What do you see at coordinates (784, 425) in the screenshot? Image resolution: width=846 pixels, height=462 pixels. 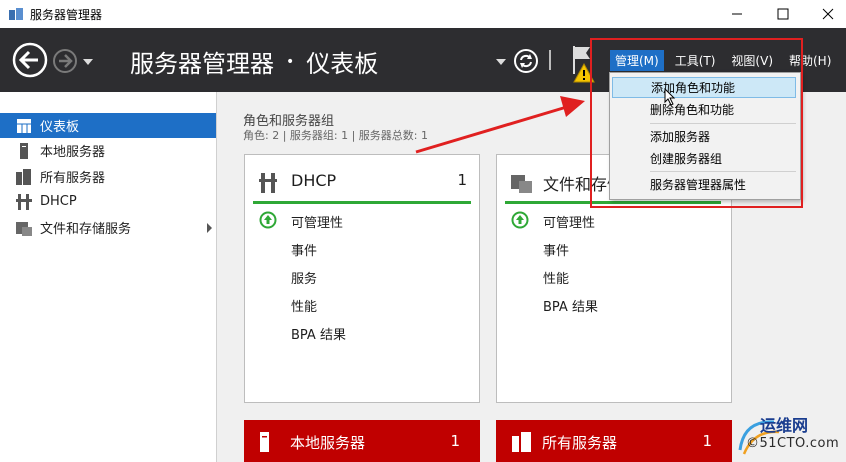 I see `watermark-text: 运维网` at bounding box center [784, 425].